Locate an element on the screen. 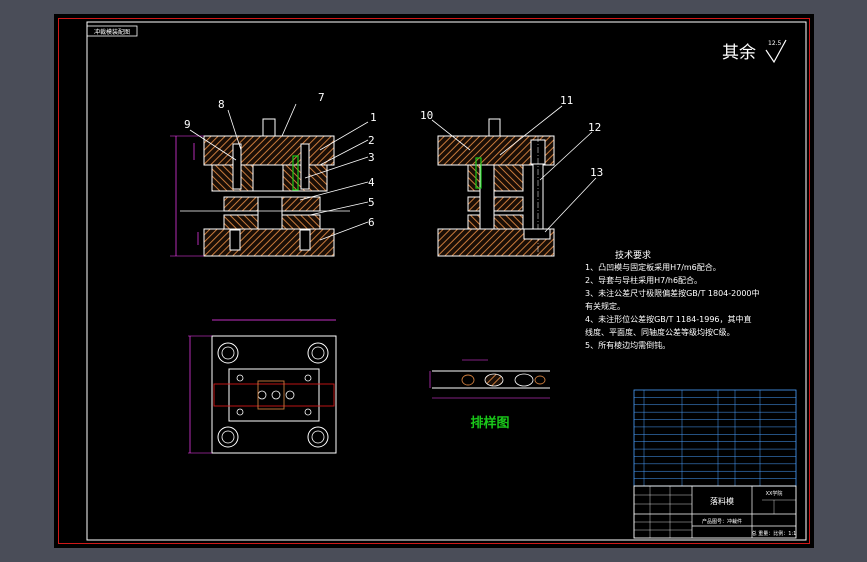 This screenshot has height=562, width=867. requirement-4-cont: 线度、平面度、同轴度公差等级均按C级。 is located at coordinates (660, 332).